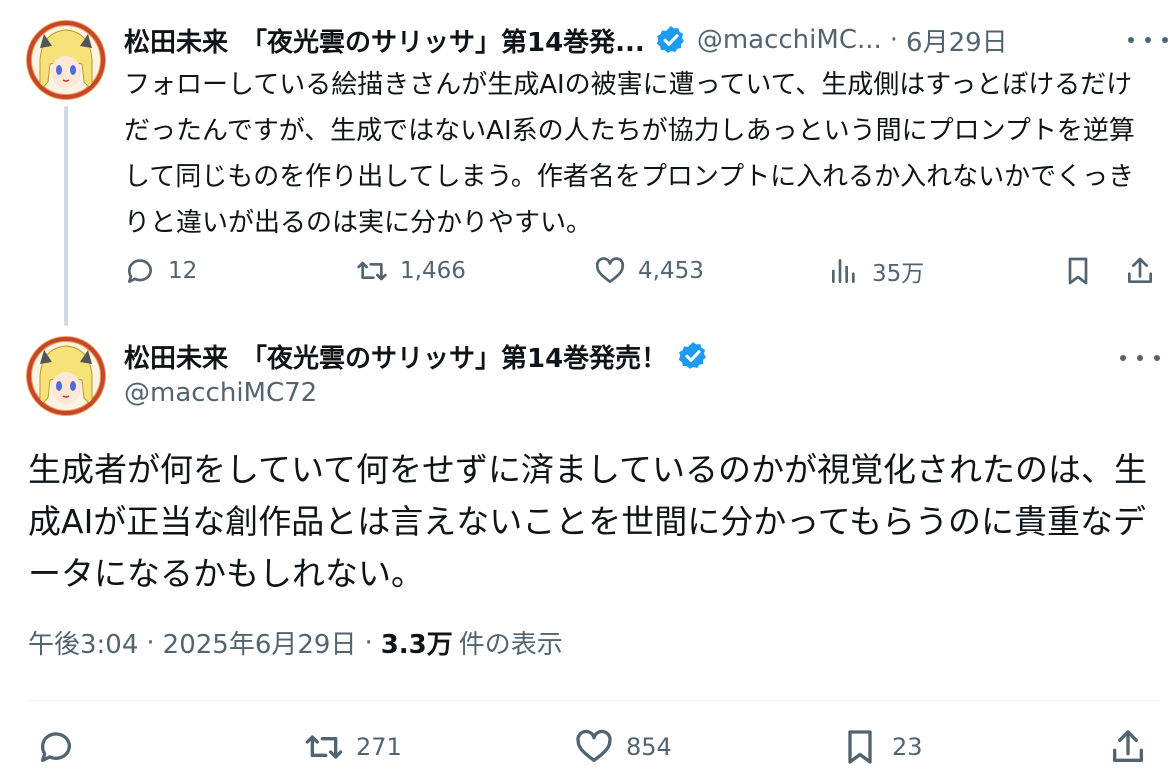  I want to click on reply-button: 12, so click(160, 271).